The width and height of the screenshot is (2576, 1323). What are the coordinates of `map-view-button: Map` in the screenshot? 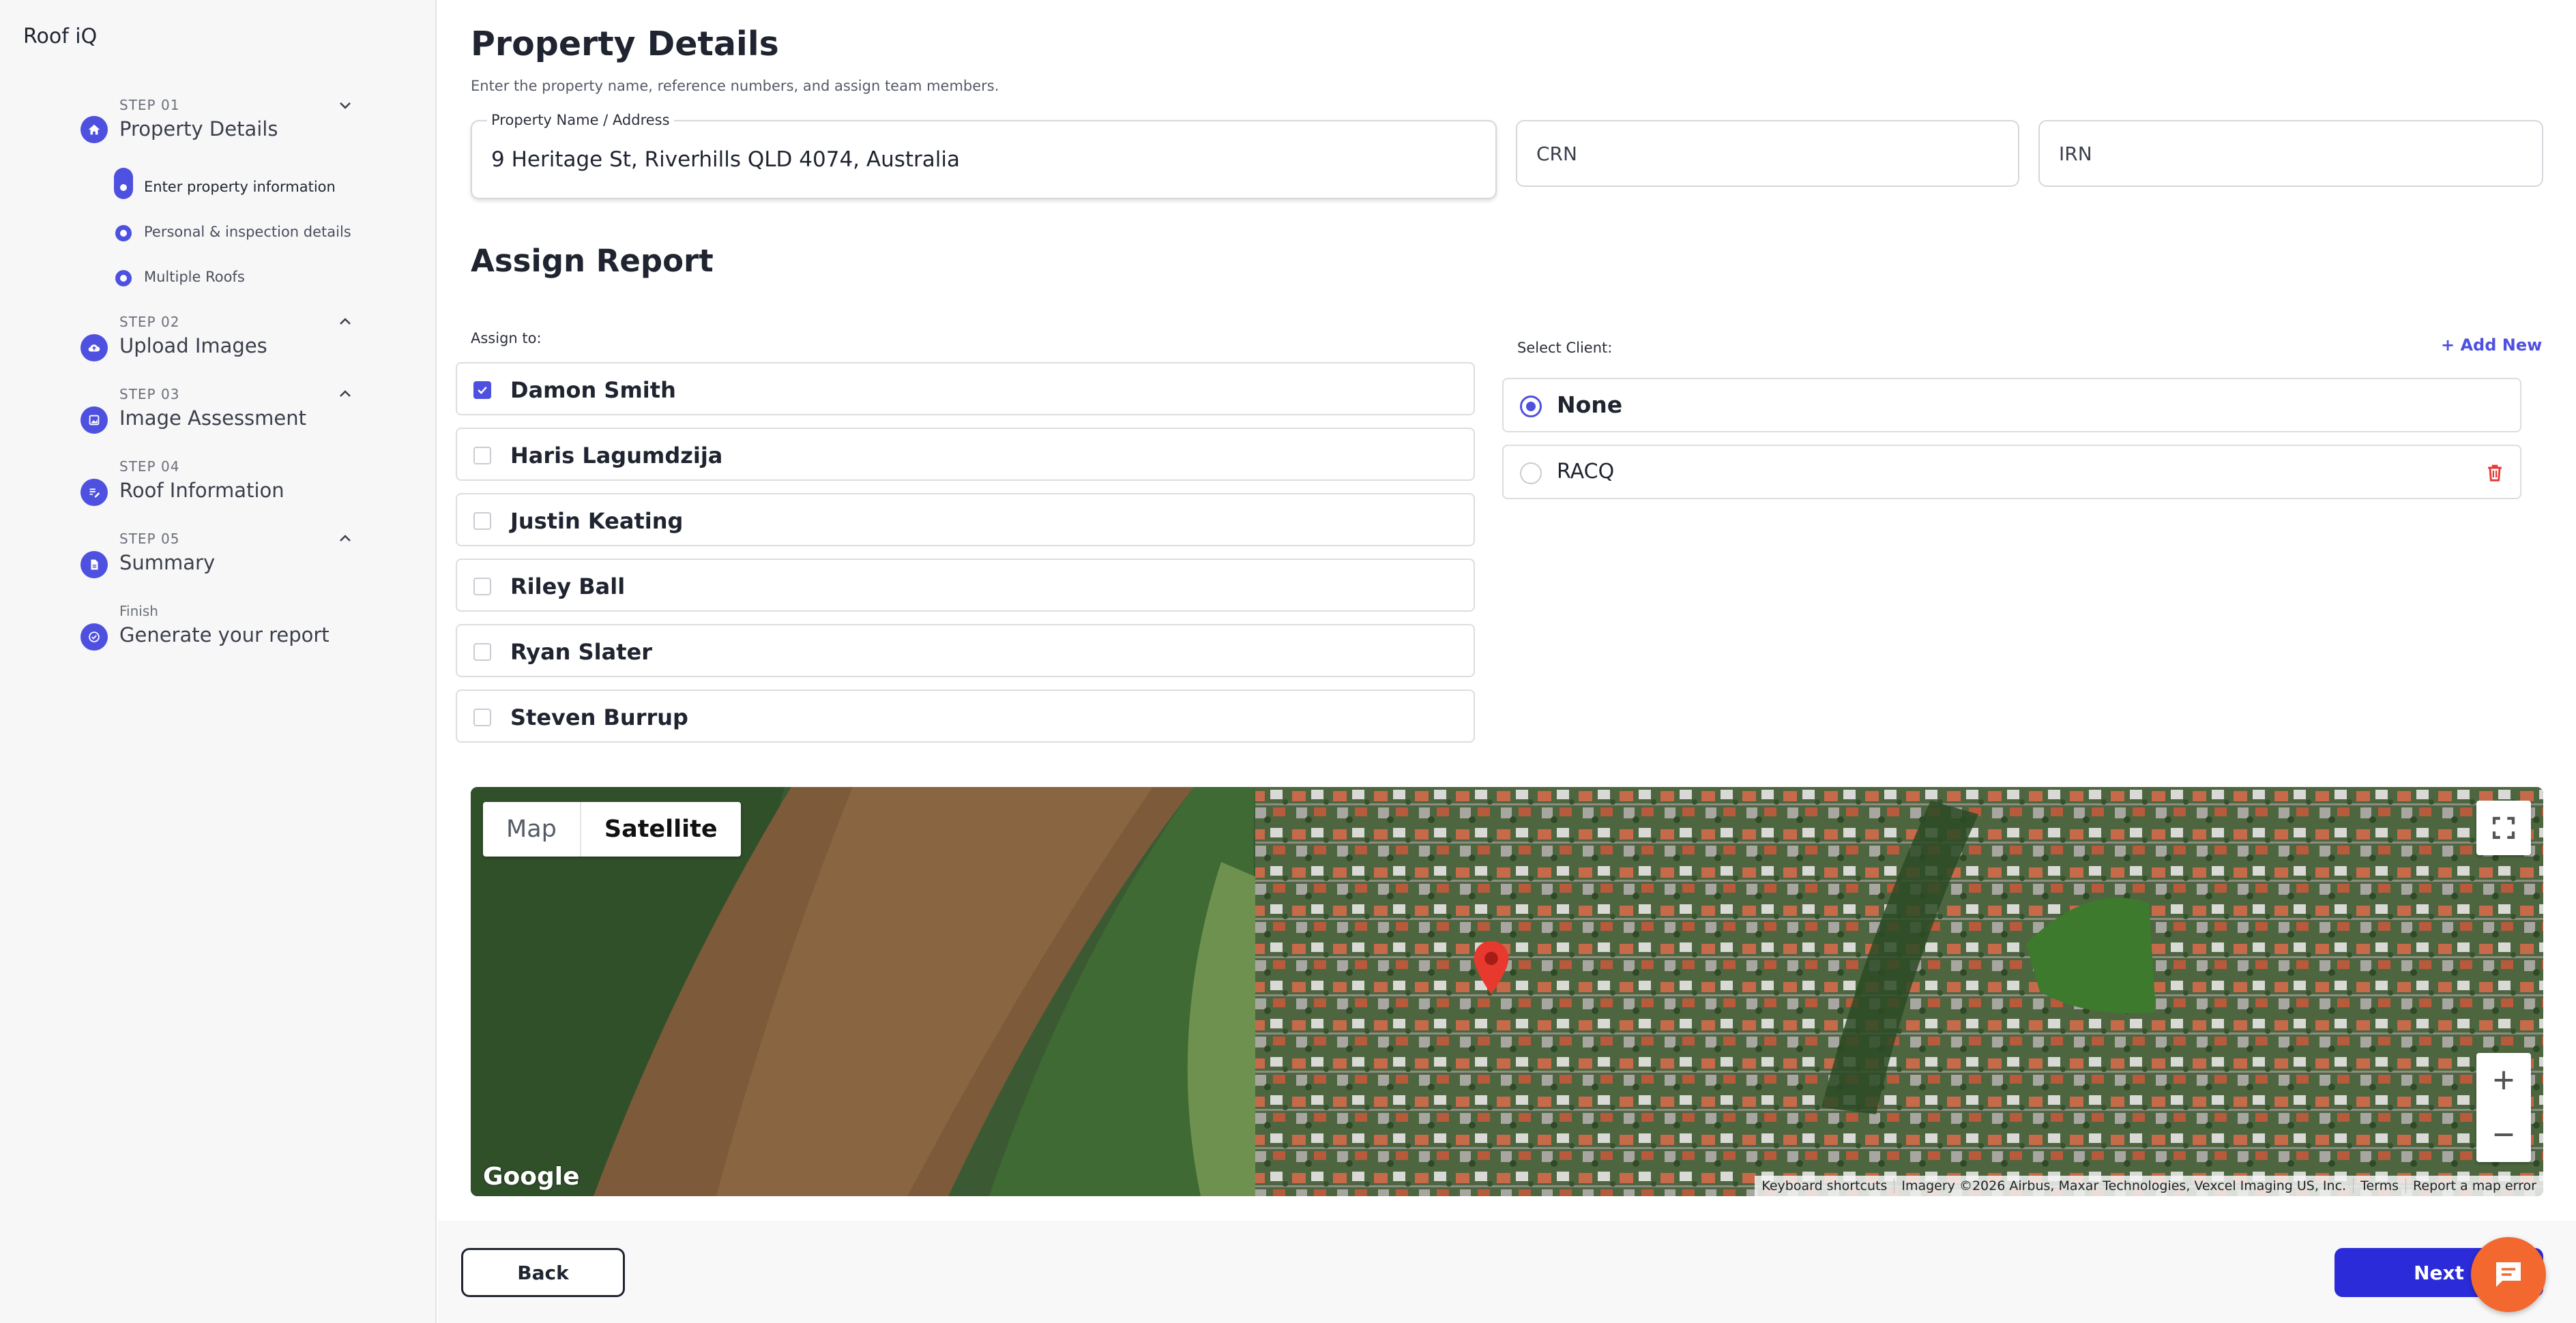 It's located at (531, 829).